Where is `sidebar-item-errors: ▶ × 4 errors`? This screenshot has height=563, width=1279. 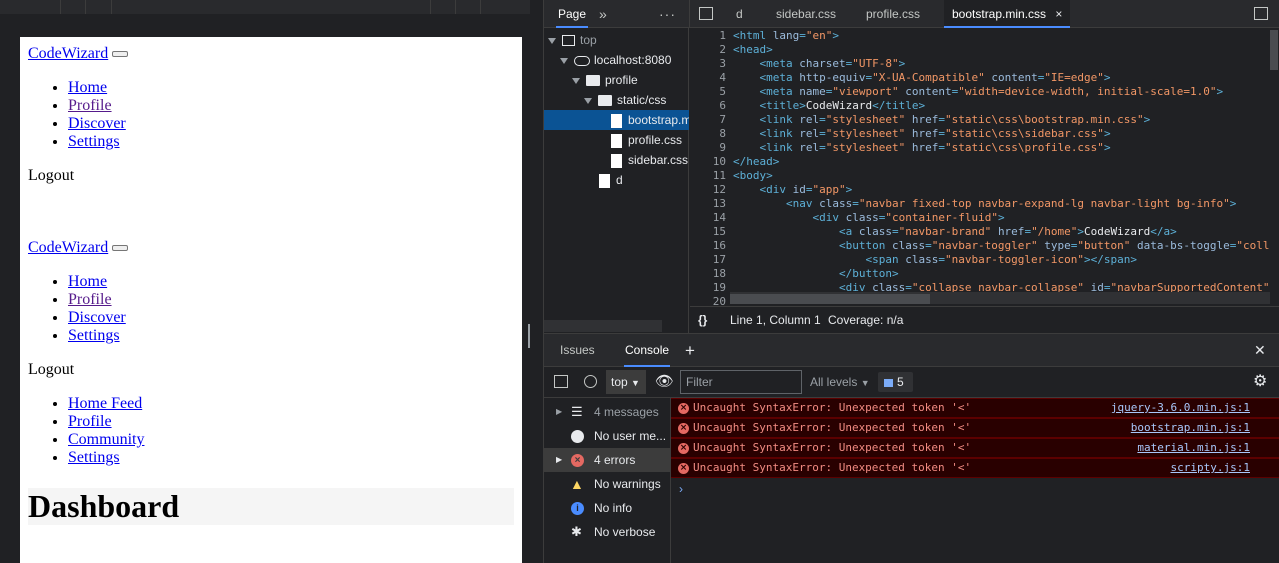 sidebar-item-errors: ▶ × 4 errors is located at coordinates (607, 460).